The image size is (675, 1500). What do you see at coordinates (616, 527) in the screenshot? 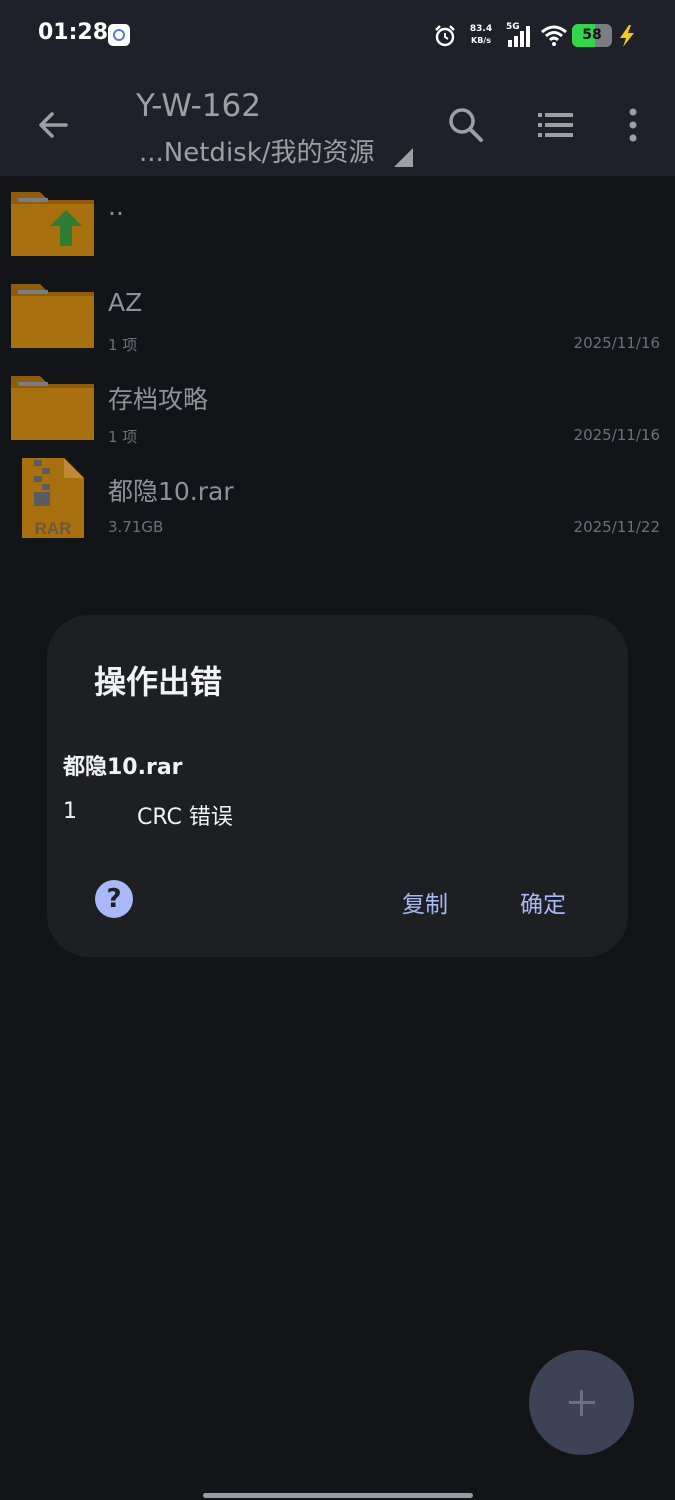
I see `file-date: 2025/11/22` at bounding box center [616, 527].